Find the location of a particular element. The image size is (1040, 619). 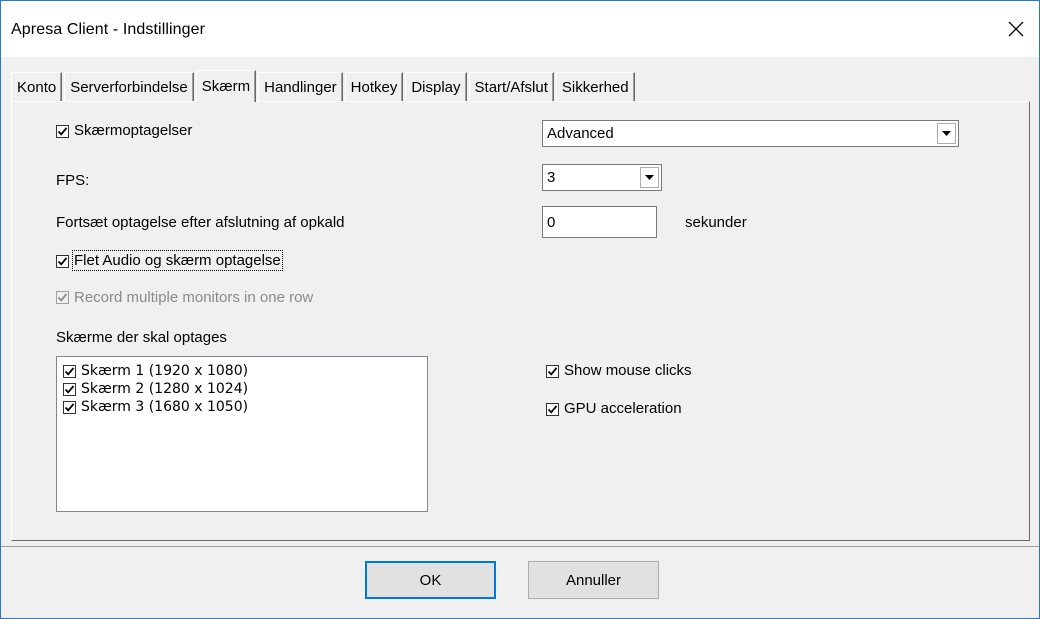

tab-sikkerhed: Sikkerhed is located at coordinates (595, 86).